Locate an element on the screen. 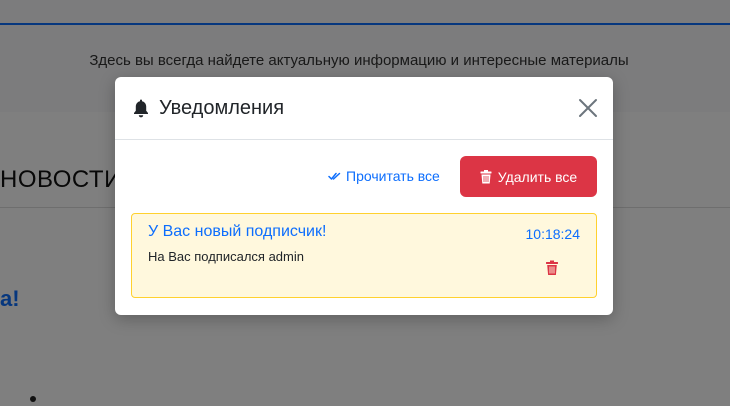  read-all-label: Прочитать все is located at coordinates (393, 176).